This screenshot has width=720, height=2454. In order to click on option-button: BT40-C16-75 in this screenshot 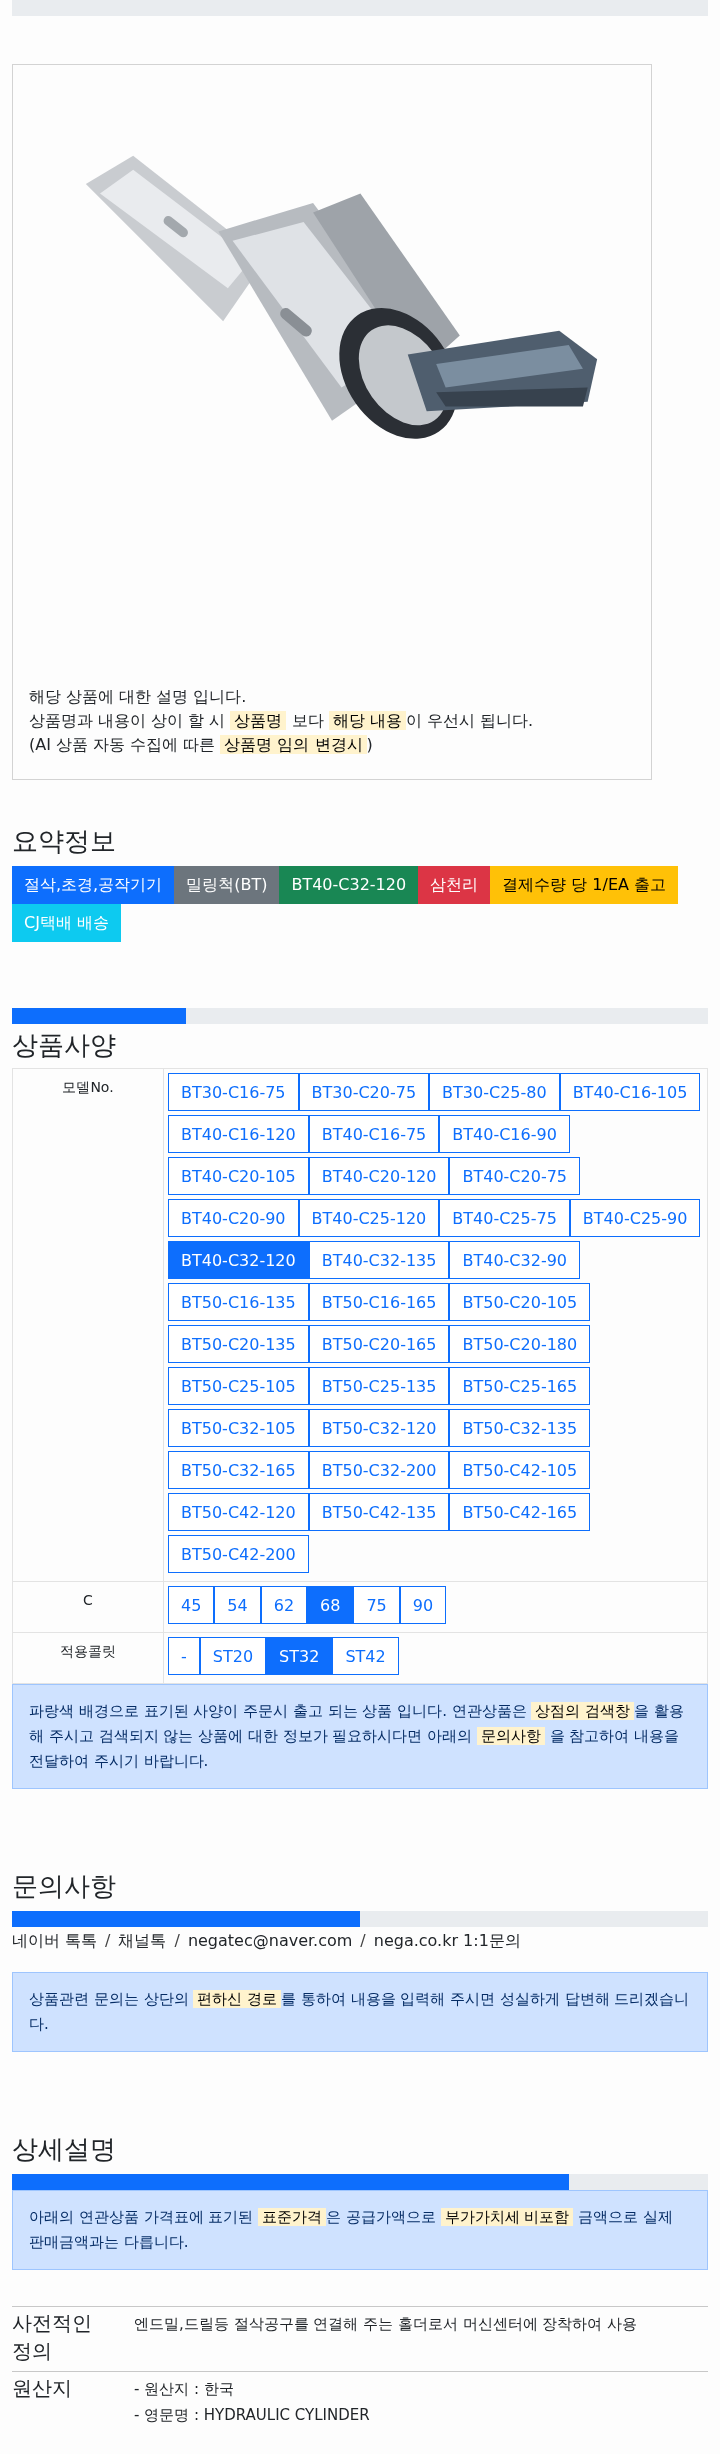, I will do `click(374, 1134)`.